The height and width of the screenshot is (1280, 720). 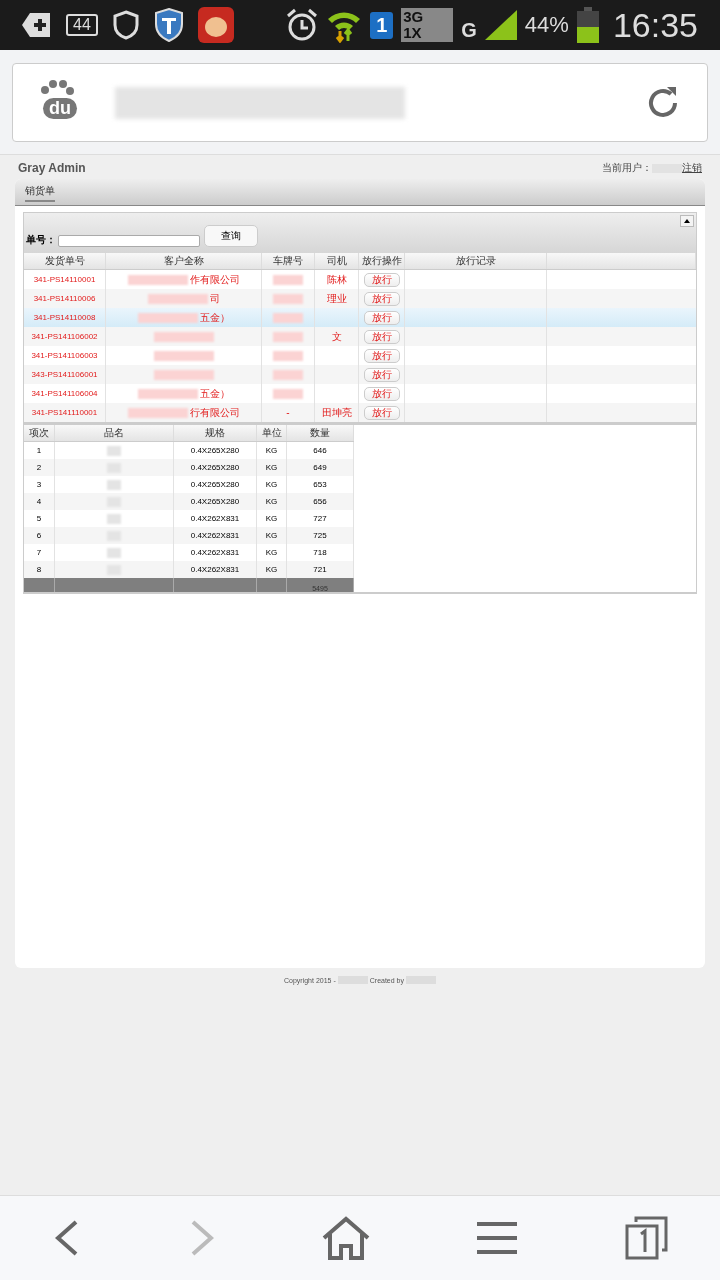 I want to click on customer-name: 行有限公司, so click(x=214, y=412).